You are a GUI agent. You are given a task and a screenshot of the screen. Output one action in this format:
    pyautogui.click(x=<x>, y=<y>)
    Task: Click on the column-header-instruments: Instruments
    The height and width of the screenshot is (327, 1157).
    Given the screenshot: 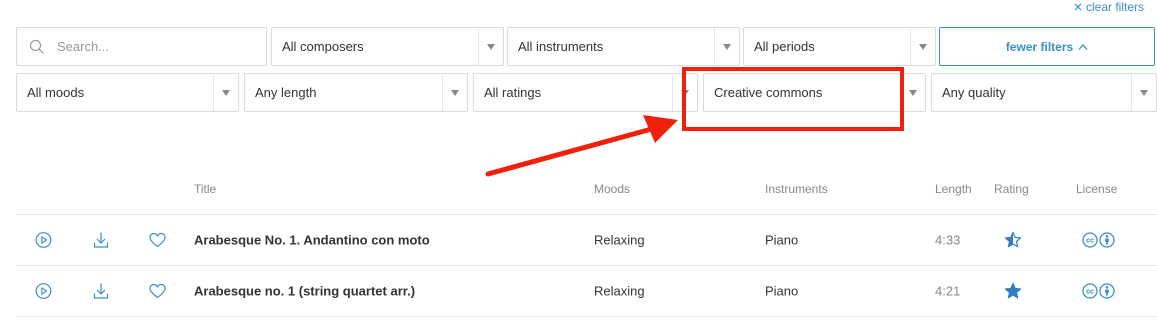 What is the action you would take?
    pyautogui.click(x=796, y=189)
    